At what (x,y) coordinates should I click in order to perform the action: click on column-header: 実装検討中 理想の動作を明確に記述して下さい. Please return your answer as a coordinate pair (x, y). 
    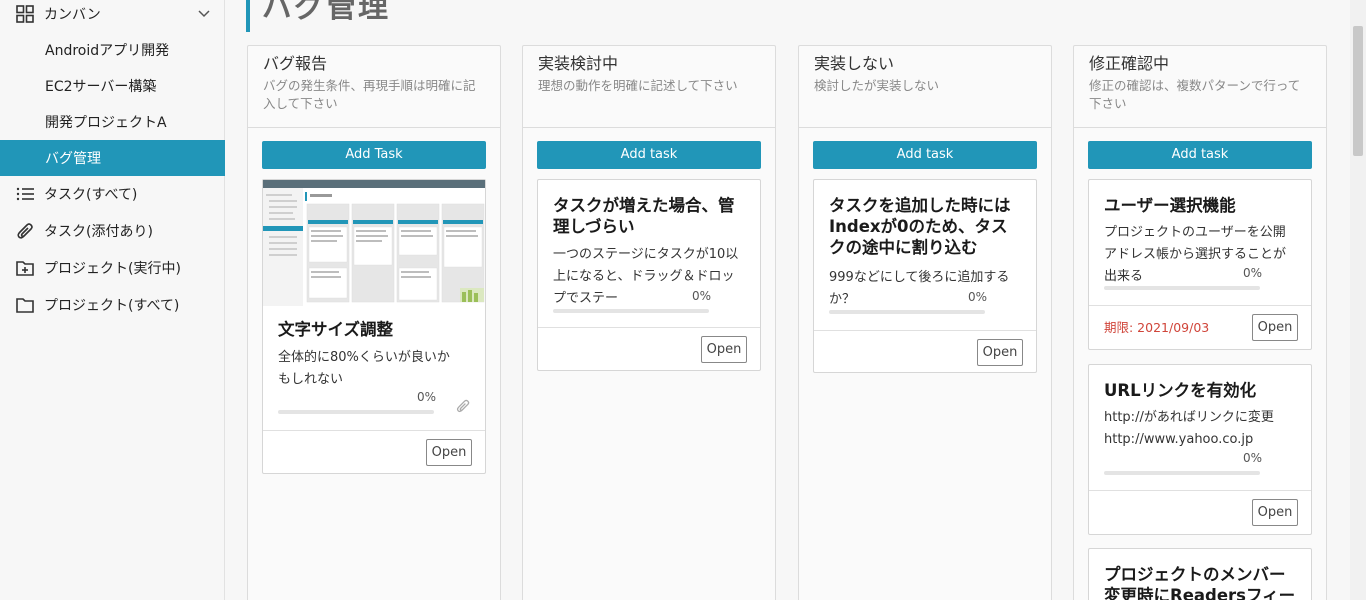
    Looking at the image, I should click on (649, 87).